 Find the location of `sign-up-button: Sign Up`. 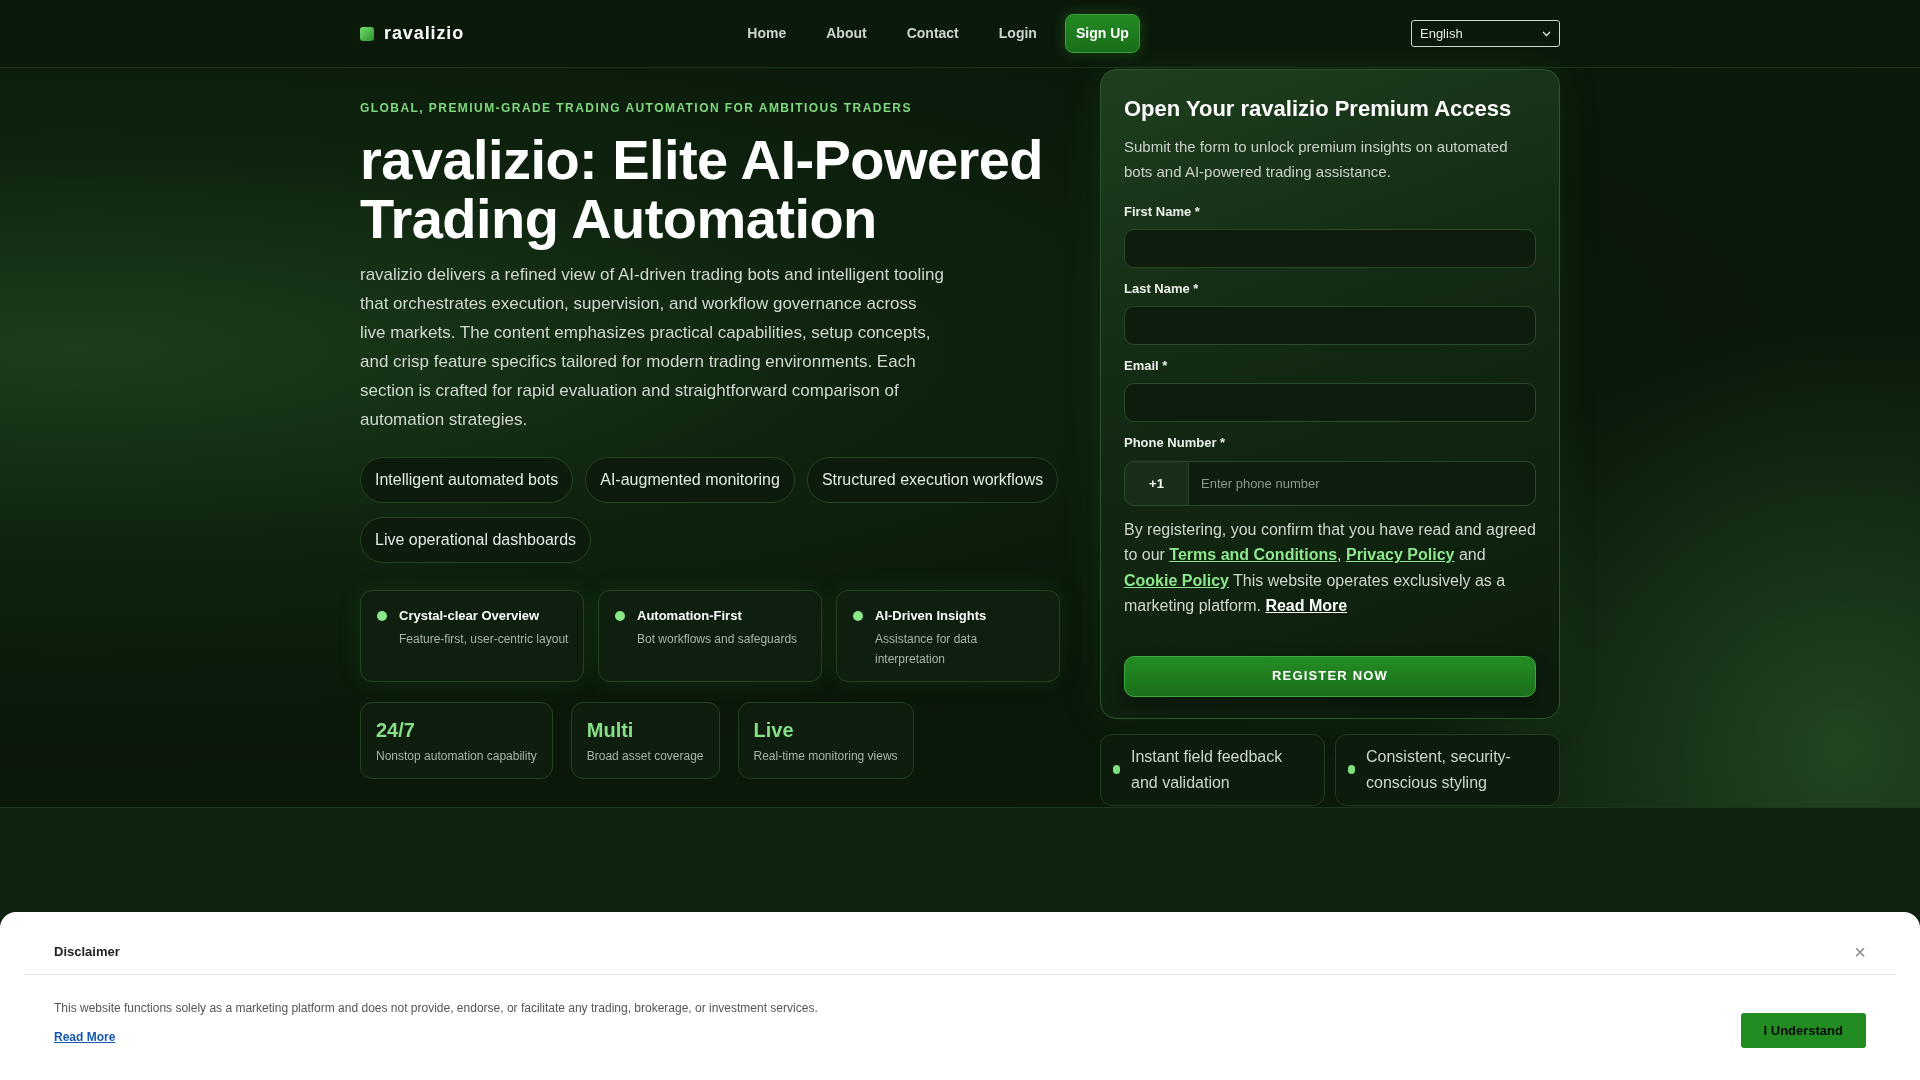

sign-up-button: Sign Up is located at coordinates (1102, 33).